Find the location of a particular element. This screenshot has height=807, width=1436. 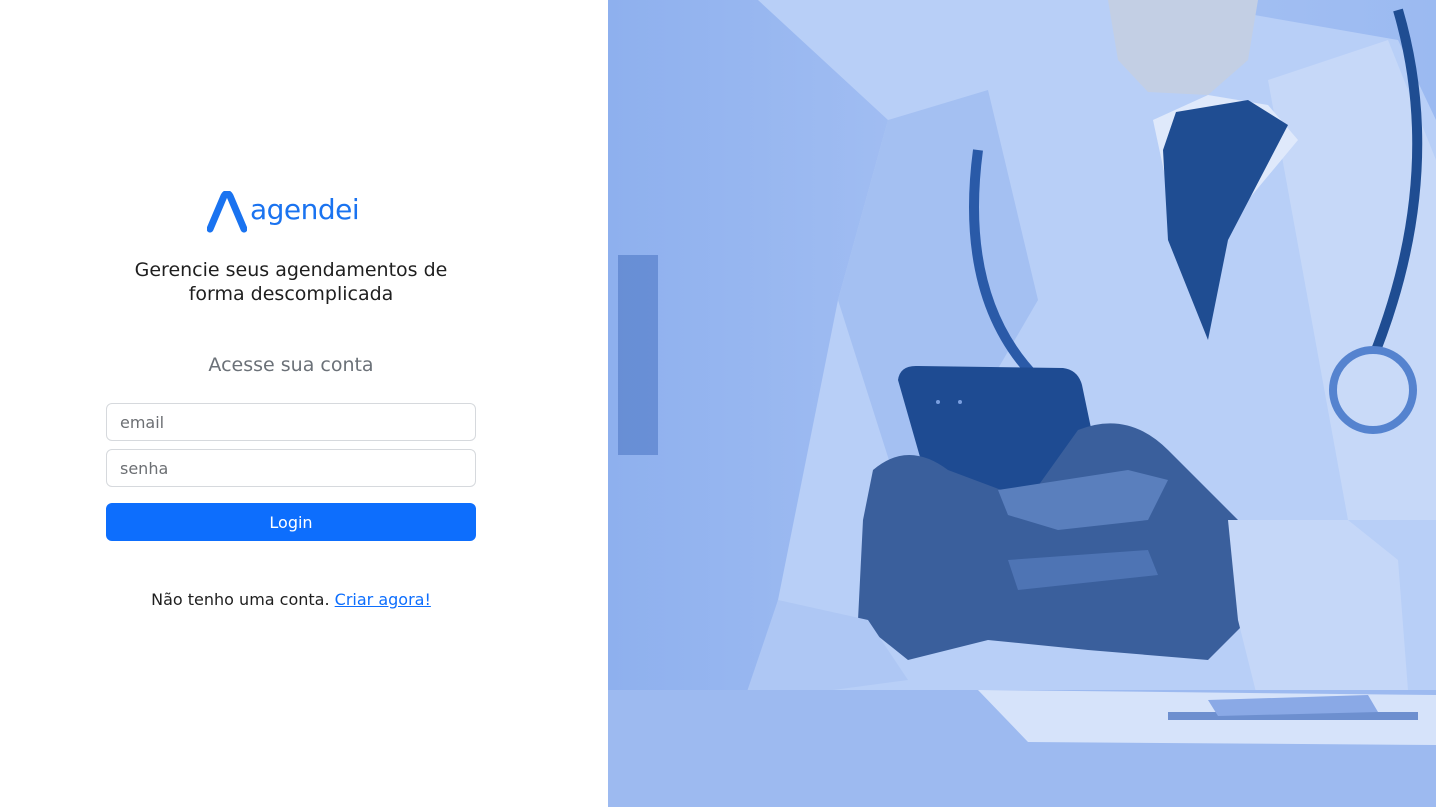

password-input is located at coordinates (291, 468).